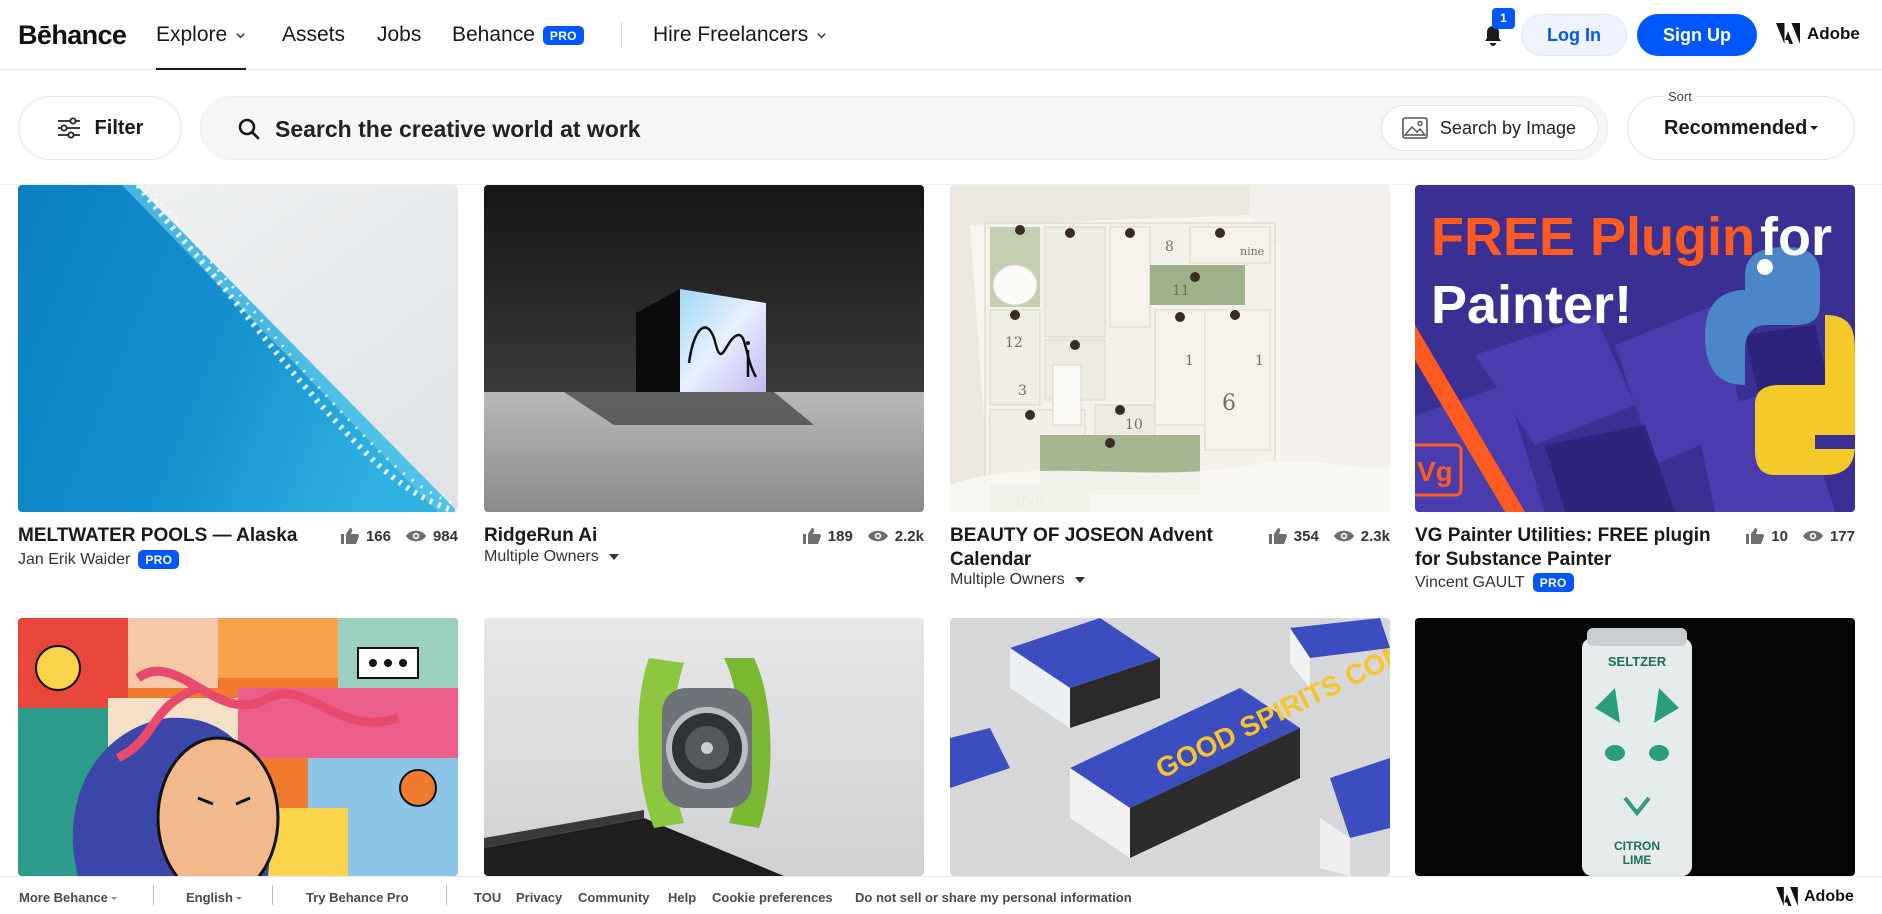  What do you see at coordinates (1779, 536) in the screenshot?
I see `likes-count: 10` at bounding box center [1779, 536].